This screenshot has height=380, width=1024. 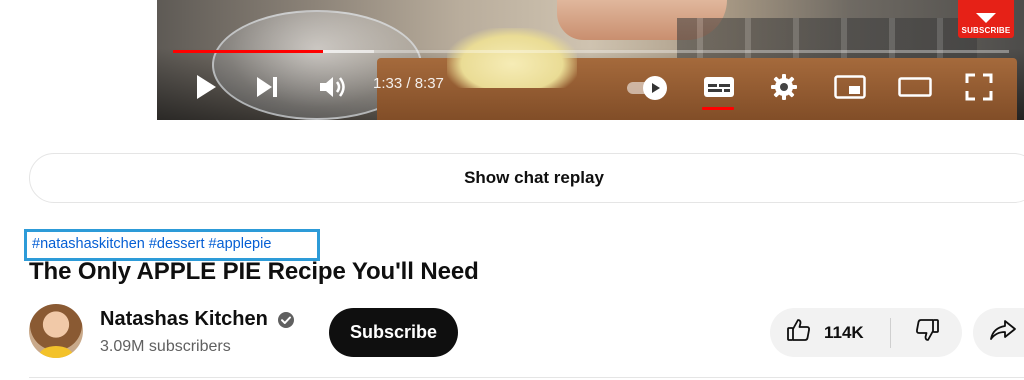 I want to click on hashtags: #natashaskitchen #dessert #applepie, so click(x=172, y=245).